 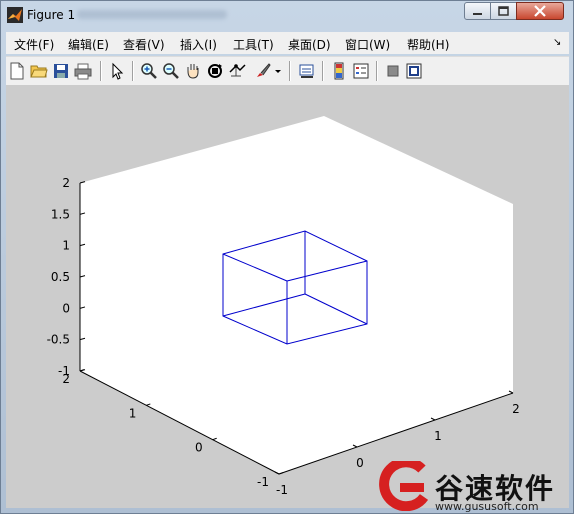 What do you see at coordinates (88, 44) in the screenshot?
I see `menu-edit: 编辑(E)` at bounding box center [88, 44].